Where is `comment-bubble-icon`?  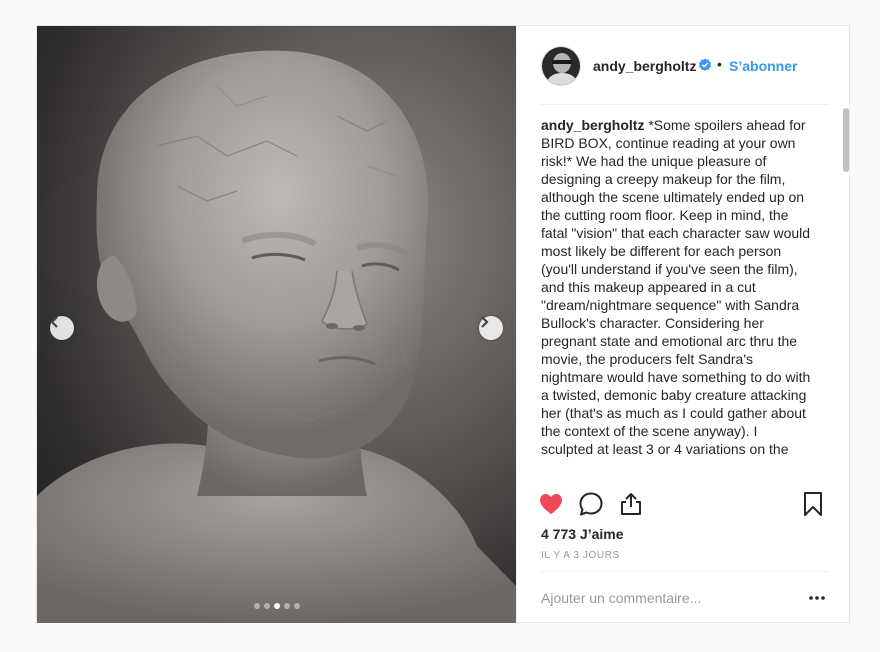 comment-bubble-icon is located at coordinates (591, 504).